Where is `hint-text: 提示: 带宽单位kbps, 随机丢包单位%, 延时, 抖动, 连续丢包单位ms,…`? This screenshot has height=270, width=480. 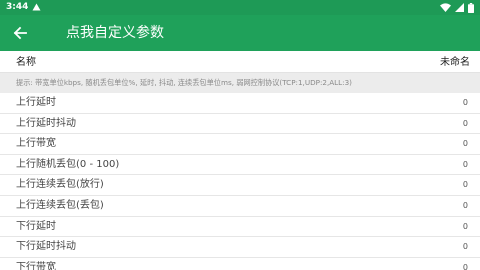 hint-text: 提示: 带宽单位kbps, 随机丢包单位%, 延时, 抖动, 连续丢包单位ms,… is located at coordinates (184, 82).